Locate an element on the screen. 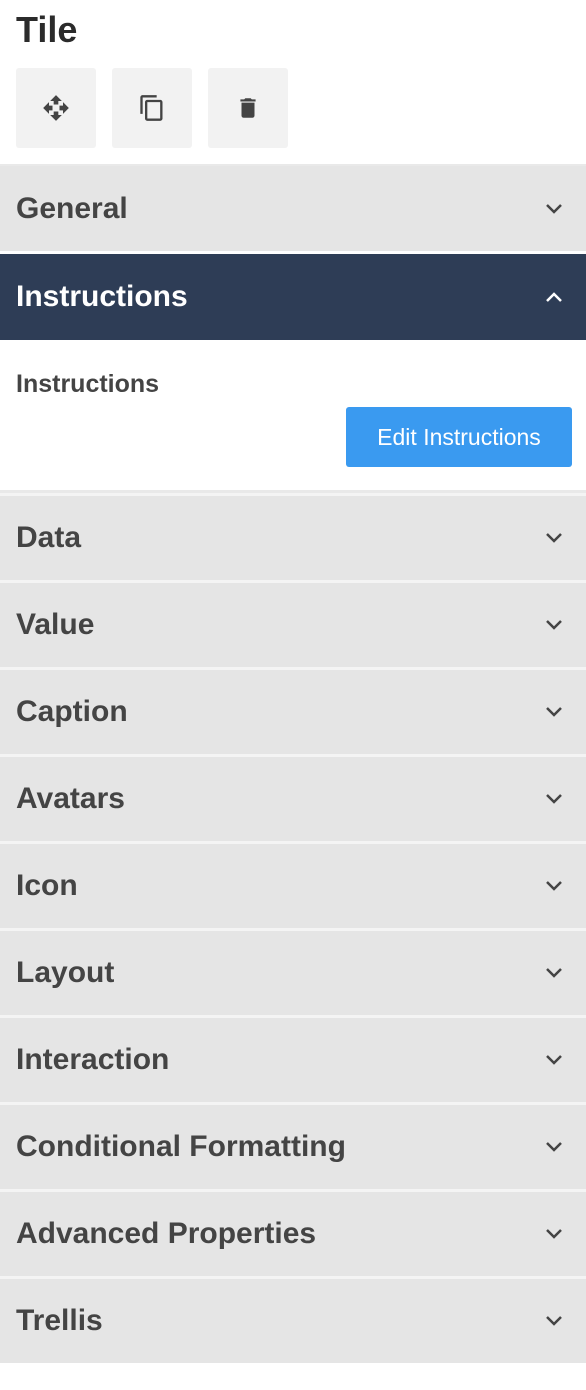 The height and width of the screenshot is (1390, 586). section-conditional-formatting: Conditional Formatting is located at coordinates (293, 1145).